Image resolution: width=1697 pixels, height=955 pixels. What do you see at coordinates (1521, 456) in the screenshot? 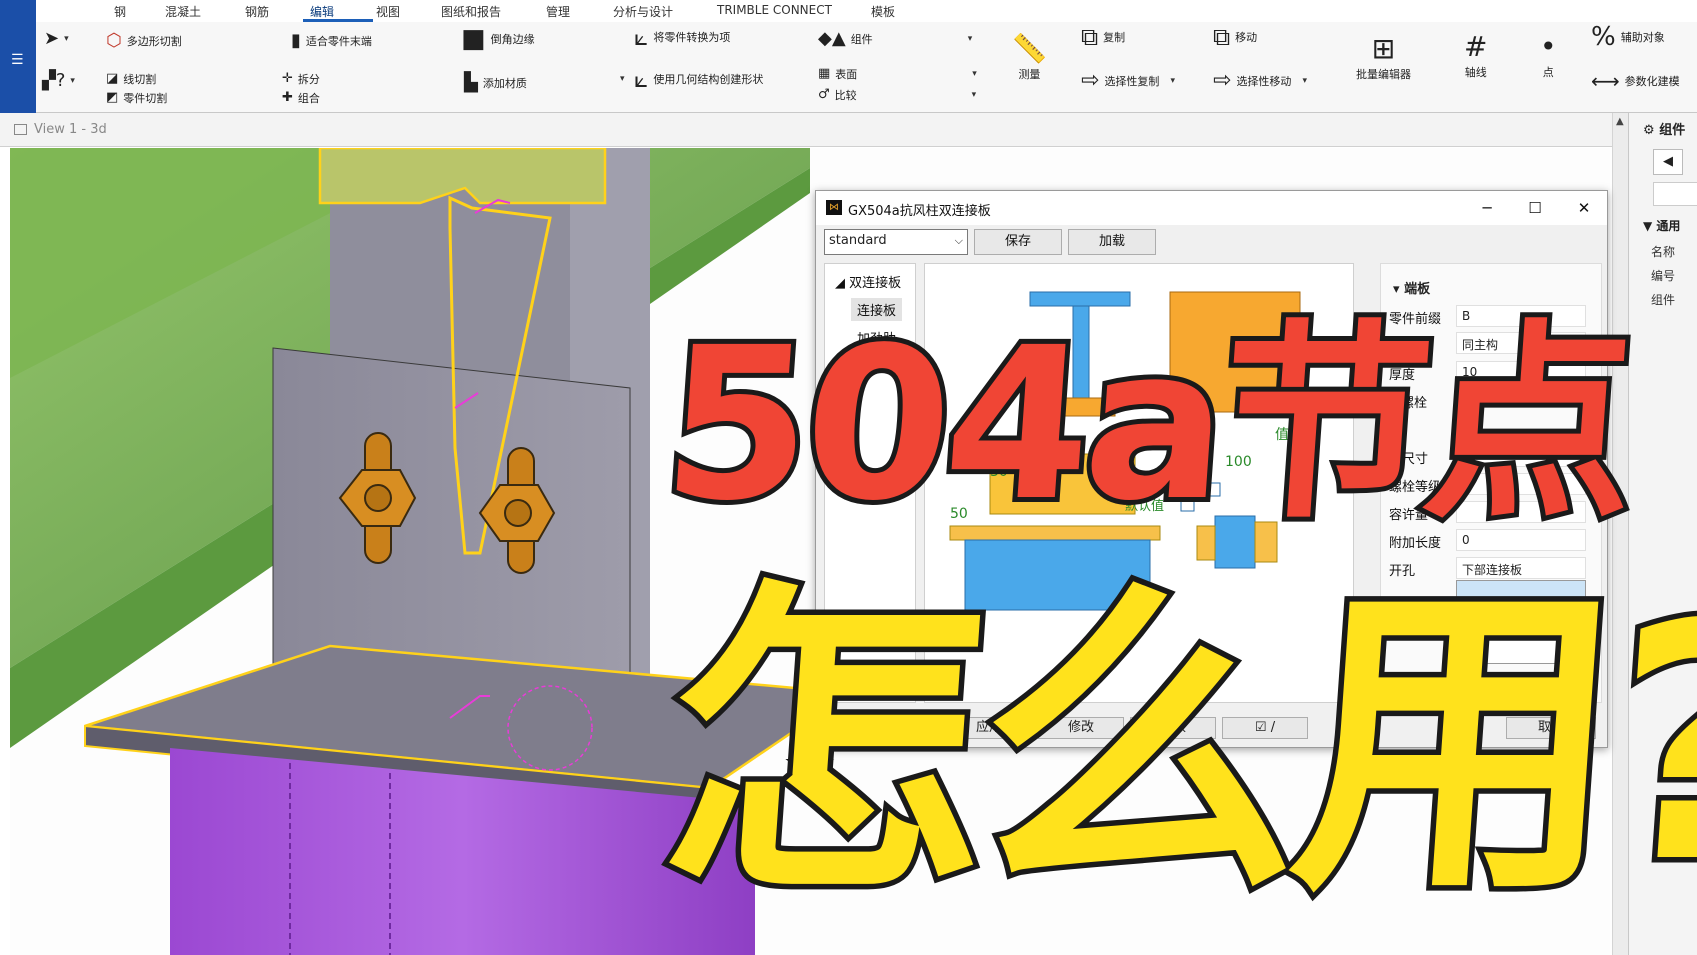
I see `prop-input-bolt-size` at bounding box center [1521, 456].